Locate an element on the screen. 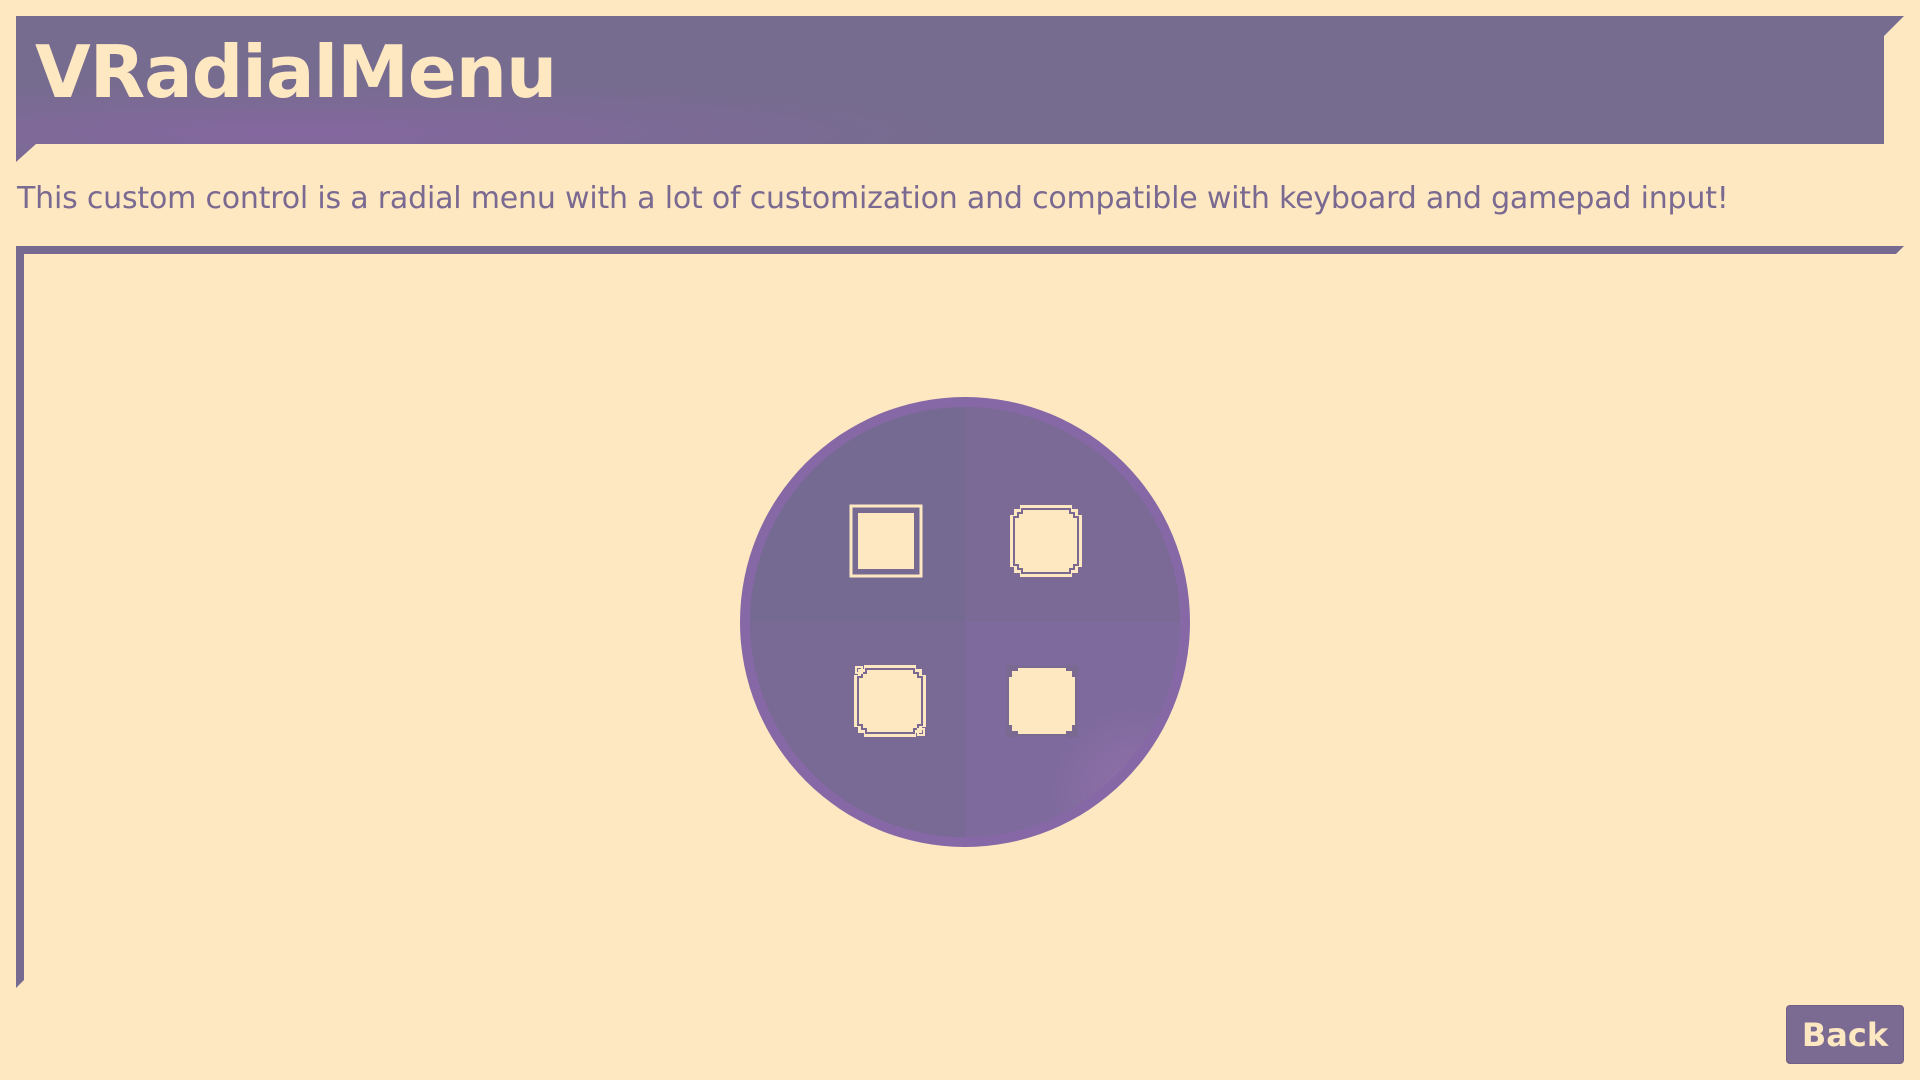  frame-bracket-icon is located at coordinates (1042, 701).